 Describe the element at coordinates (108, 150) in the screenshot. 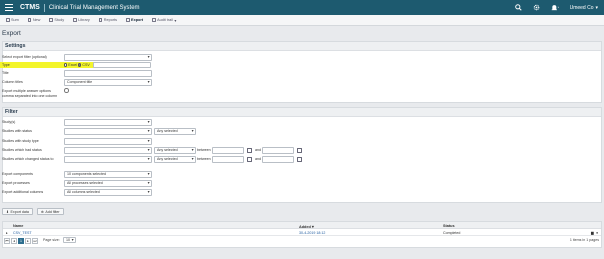

I see `studies-had-status-select` at that location.